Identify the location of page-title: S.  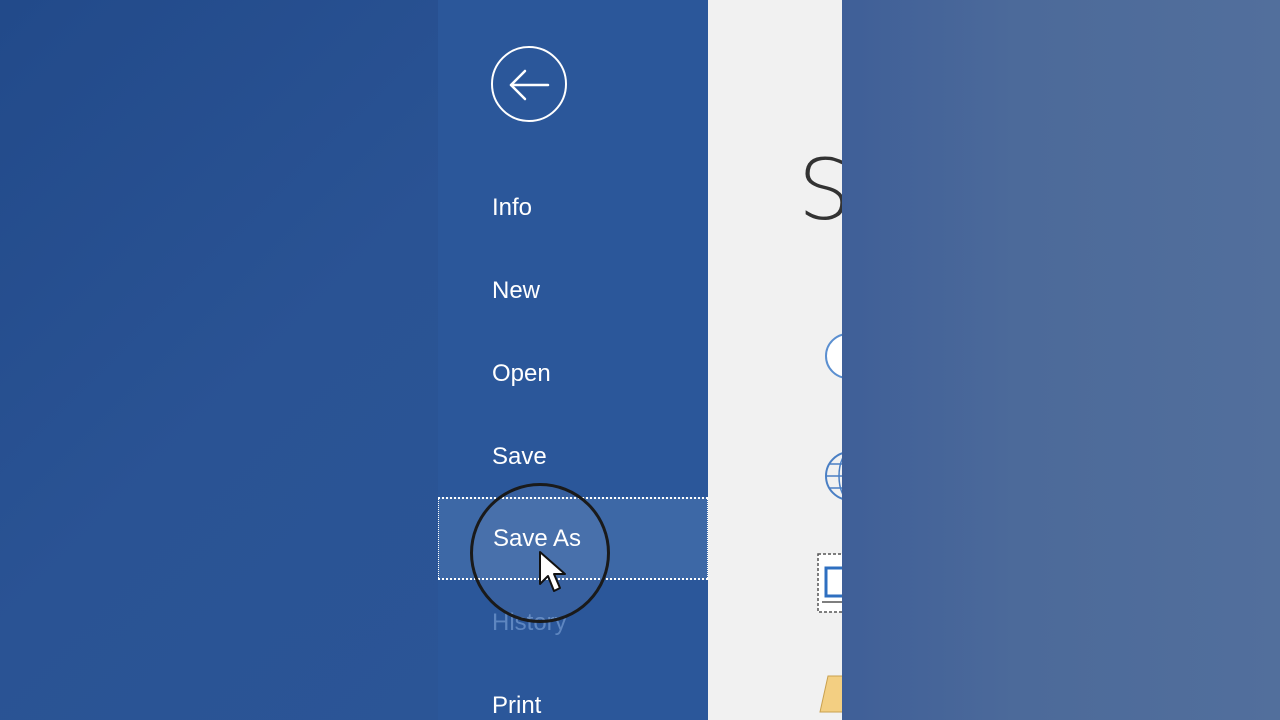
(820, 190).